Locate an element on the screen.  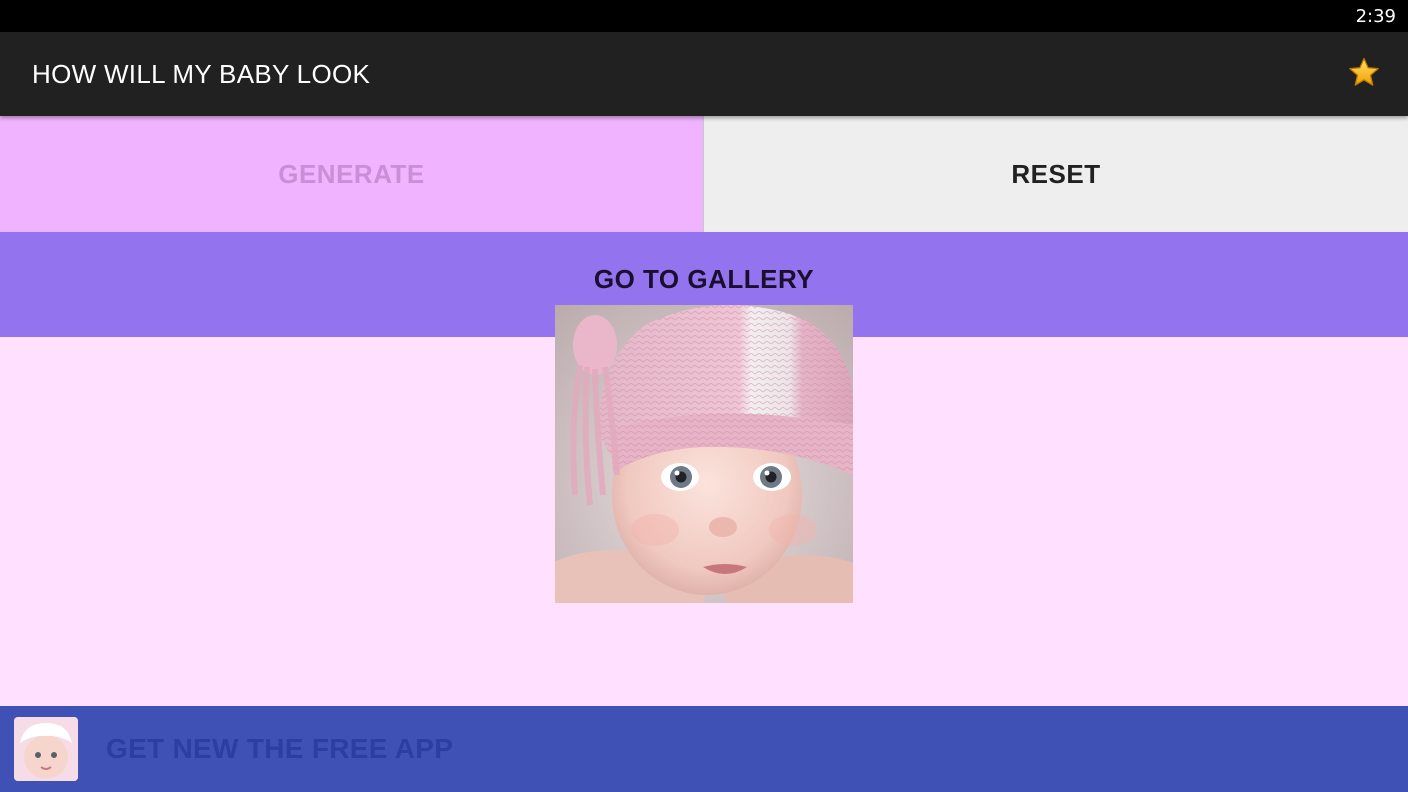
baby-thumbnail-image is located at coordinates (46, 749).